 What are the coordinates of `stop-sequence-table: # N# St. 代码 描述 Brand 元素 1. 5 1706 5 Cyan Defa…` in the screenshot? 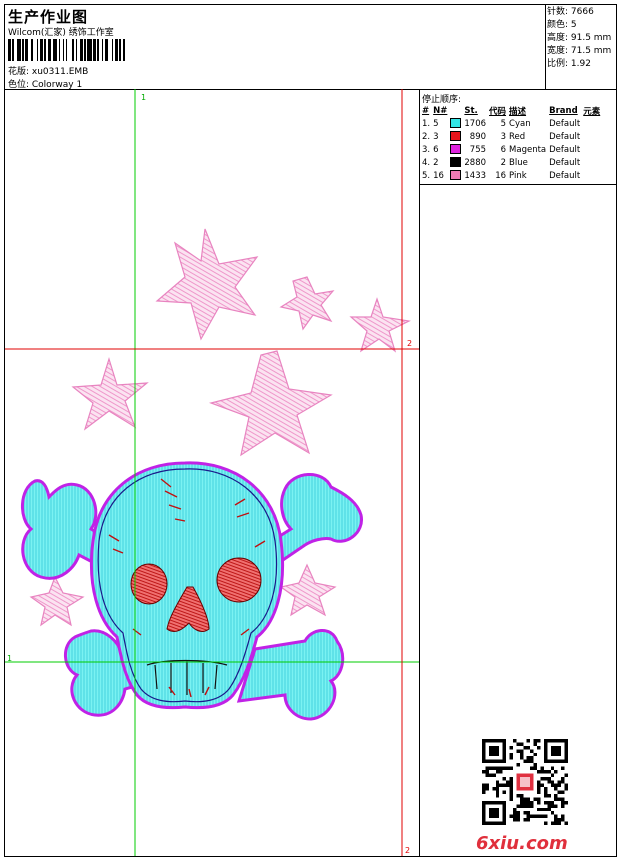 It's located at (512, 143).